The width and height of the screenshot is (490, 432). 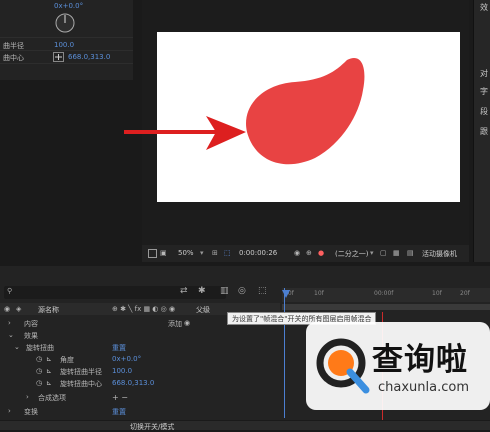 I want to click on row-label: 效果, so click(x=31, y=336).